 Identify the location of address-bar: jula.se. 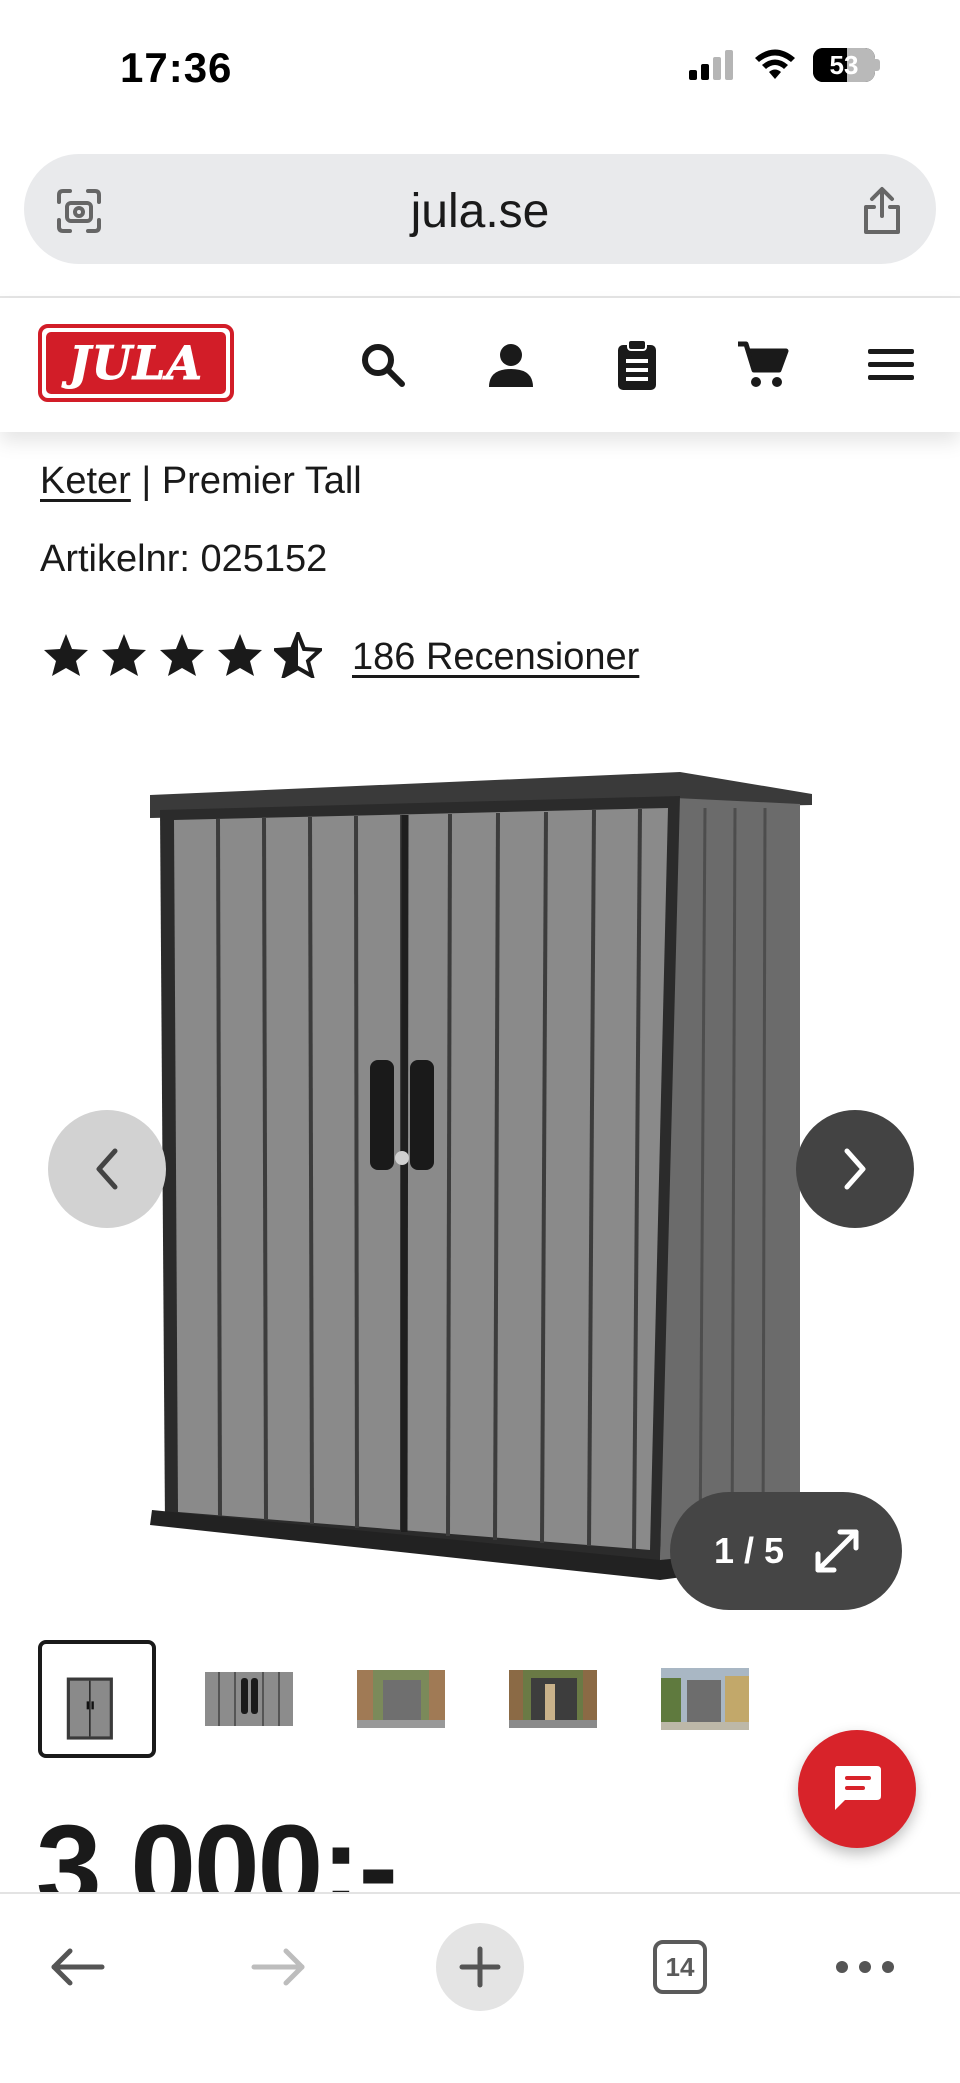
(480, 209).